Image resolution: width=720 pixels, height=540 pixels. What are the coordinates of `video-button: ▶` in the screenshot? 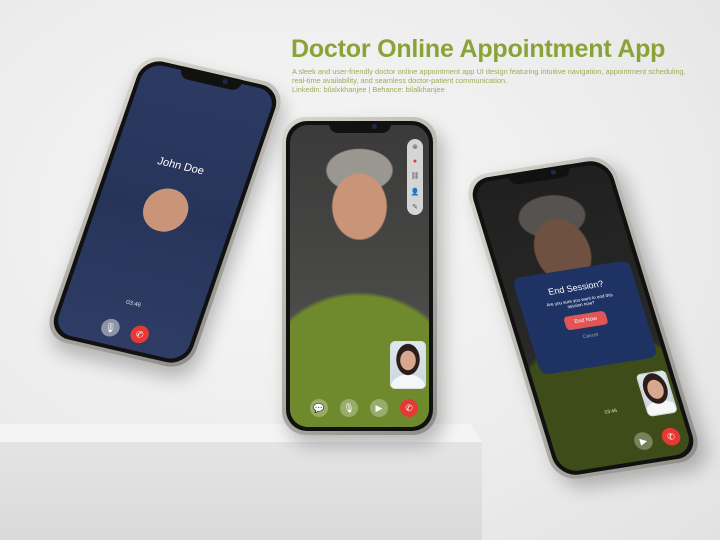 It's located at (379, 408).